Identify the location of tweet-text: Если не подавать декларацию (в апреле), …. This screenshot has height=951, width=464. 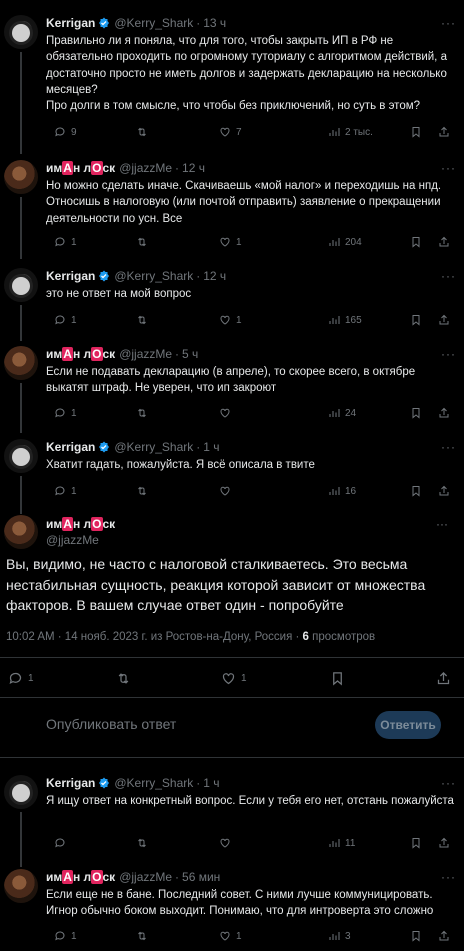
(231, 380).